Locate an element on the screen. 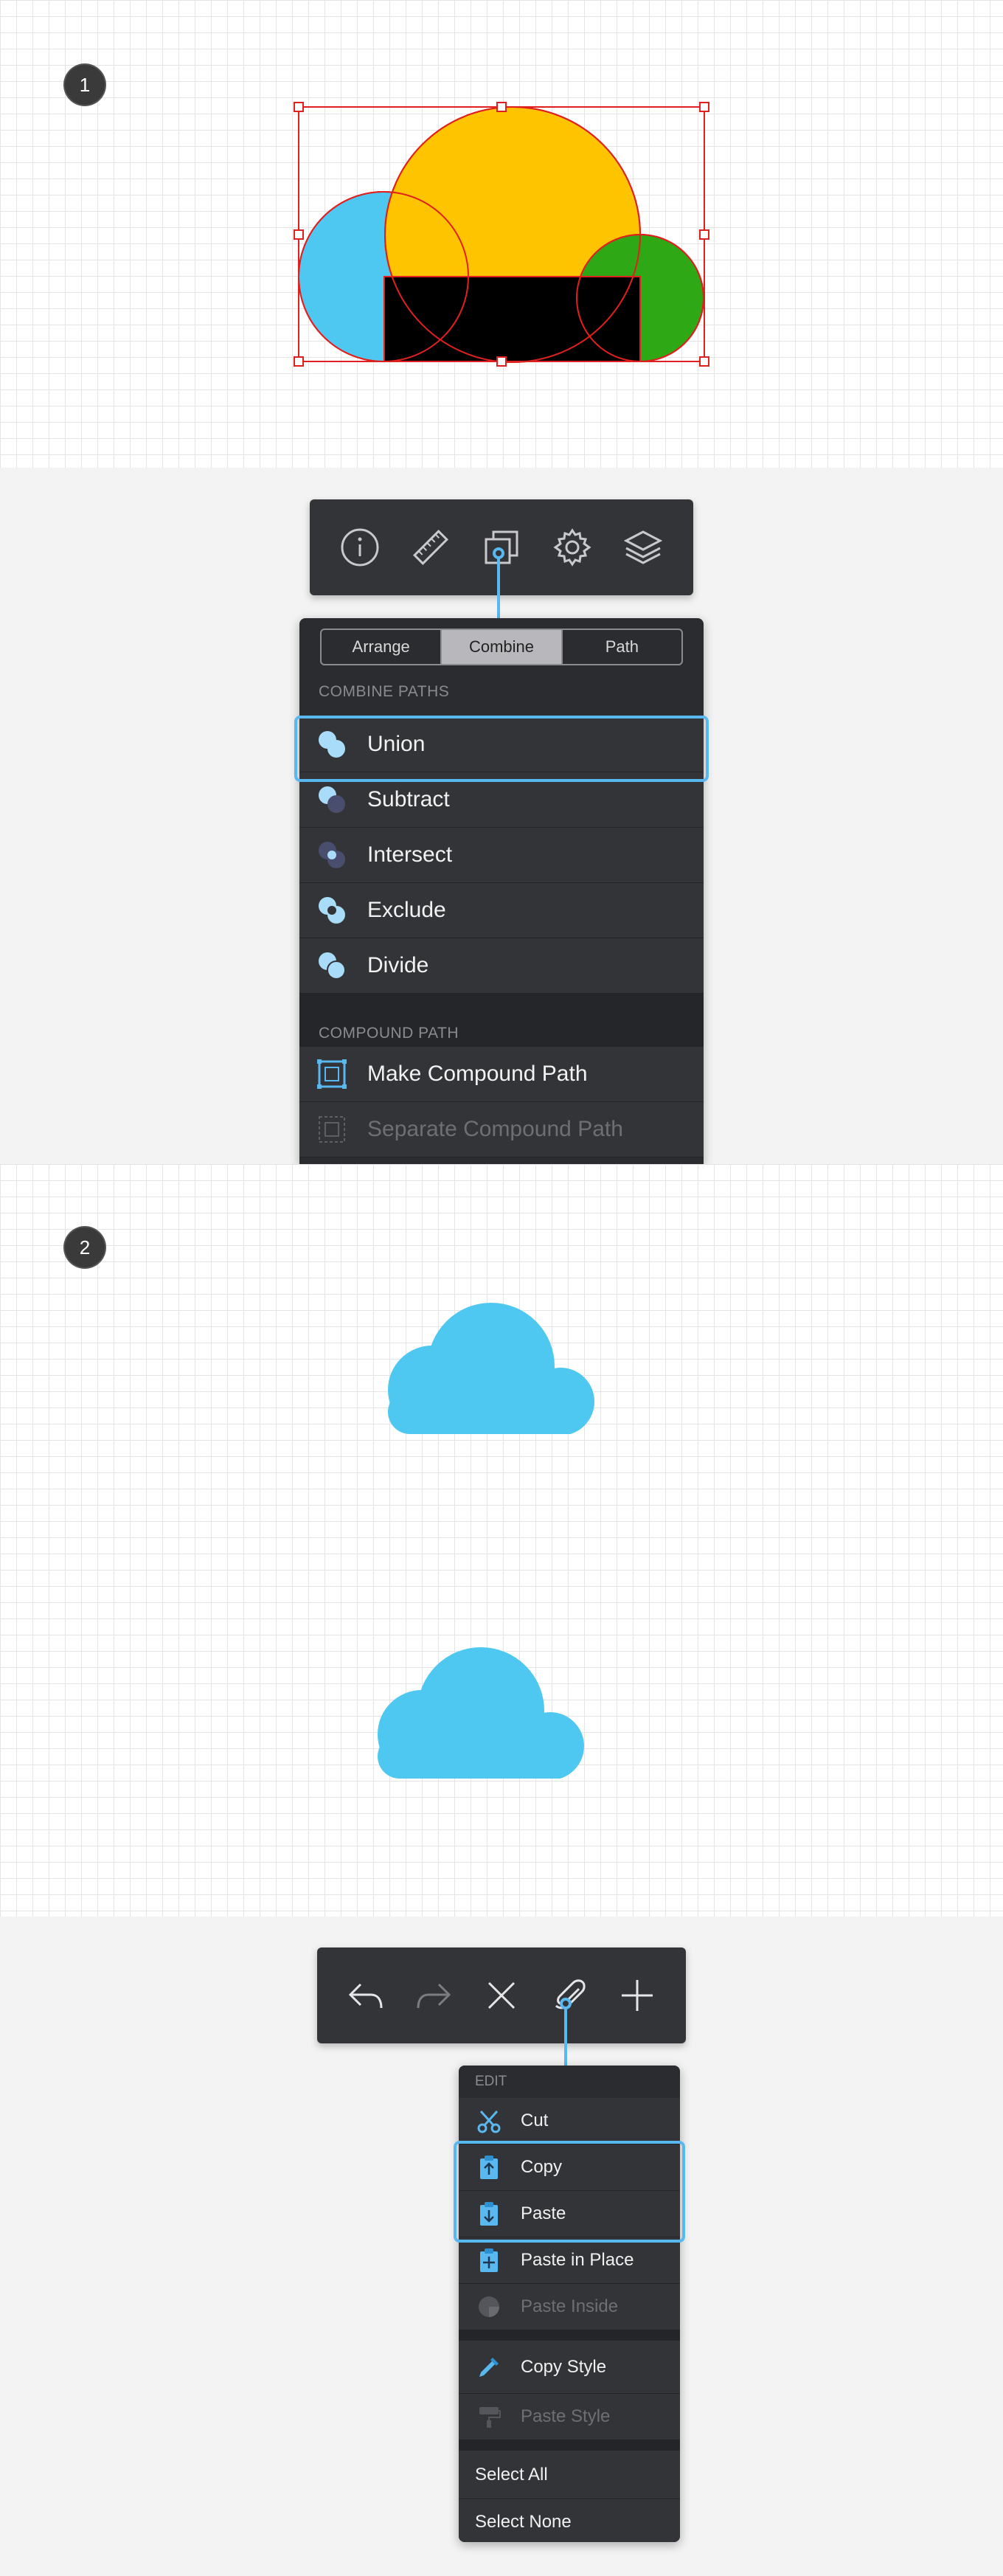 This screenshot has height=2576, width=1003. paperclip-icon is located at coordinates (569, 1996).